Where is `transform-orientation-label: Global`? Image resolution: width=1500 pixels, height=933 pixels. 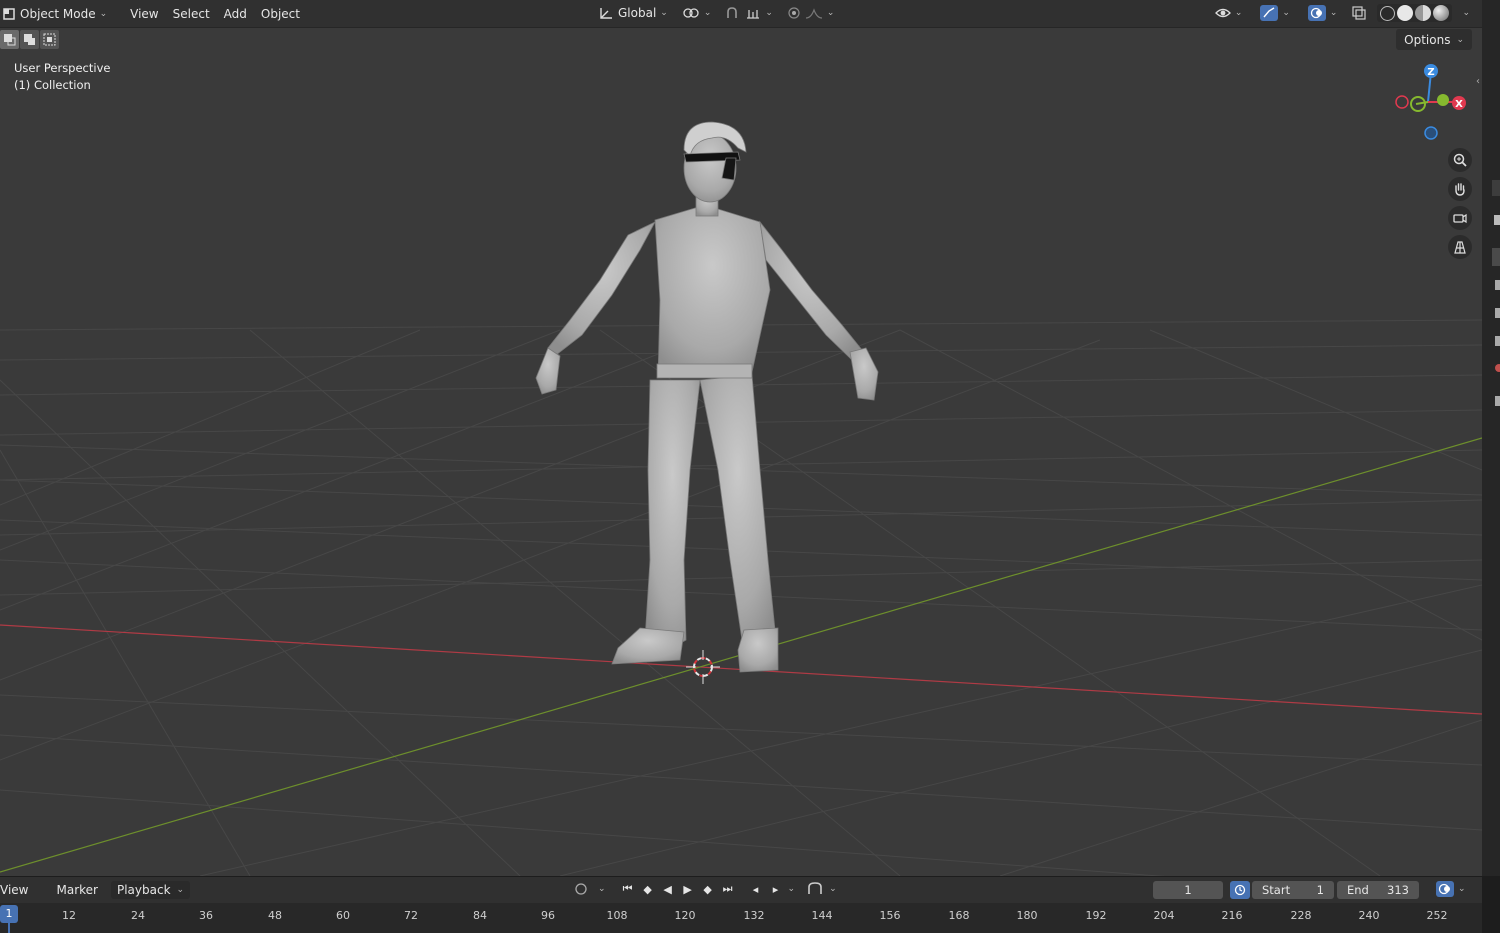
transform-orientation-label: Global is located at coordinates (637, 13).